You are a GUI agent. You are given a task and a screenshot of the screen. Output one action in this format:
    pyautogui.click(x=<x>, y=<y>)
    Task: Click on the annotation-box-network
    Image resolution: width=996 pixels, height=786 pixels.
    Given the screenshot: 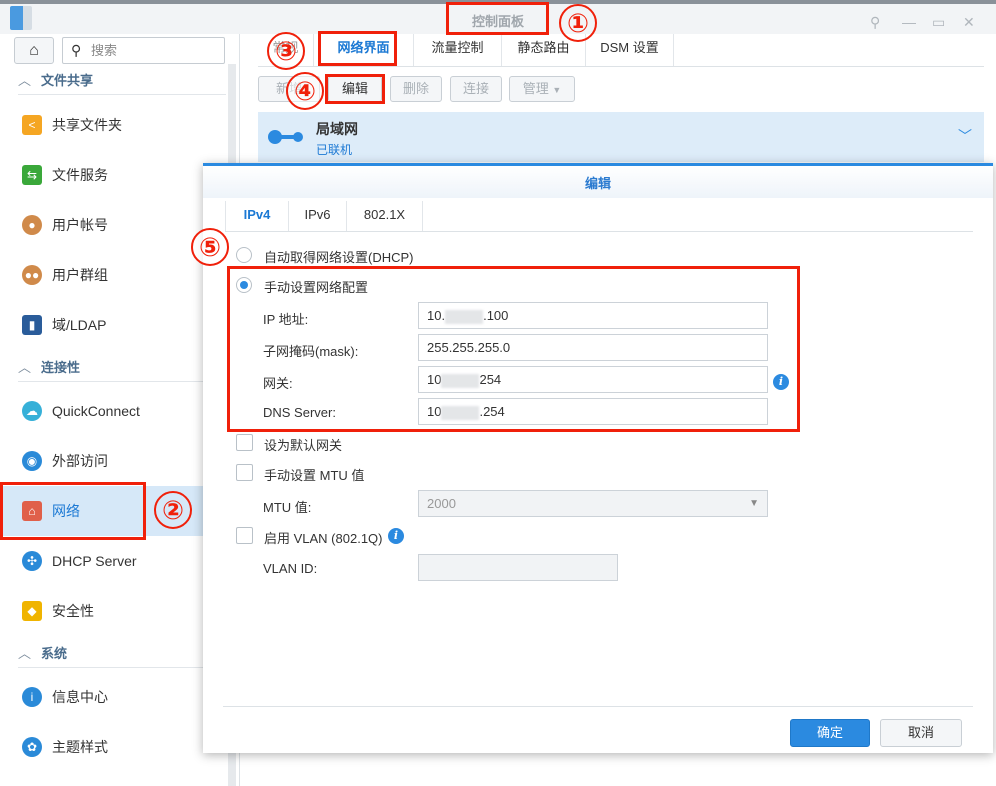 What is the action you would take?
    pyautogui.click(x=73, y=511)
    